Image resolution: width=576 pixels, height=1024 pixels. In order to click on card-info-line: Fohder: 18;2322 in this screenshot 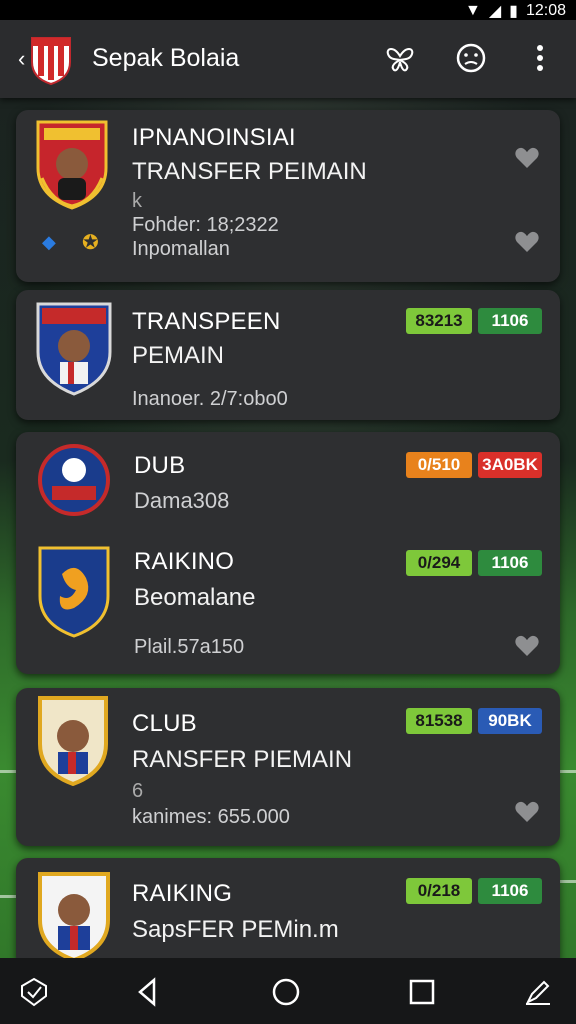, I will do `click(205, 225)`.